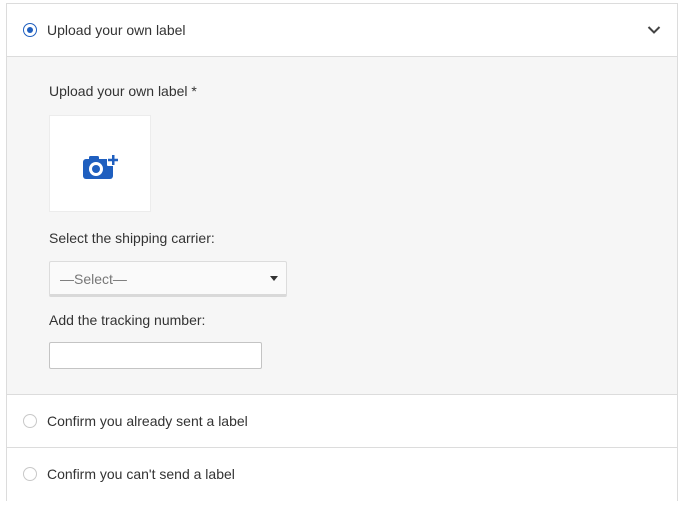 Image resolution: width=685 pixels, height=510 pixels. What do you see at coordinates (342, 475) in the screenshot?
I see `option-cannot-send: Confirm you can't send a label` at bounding box center [342, 475].